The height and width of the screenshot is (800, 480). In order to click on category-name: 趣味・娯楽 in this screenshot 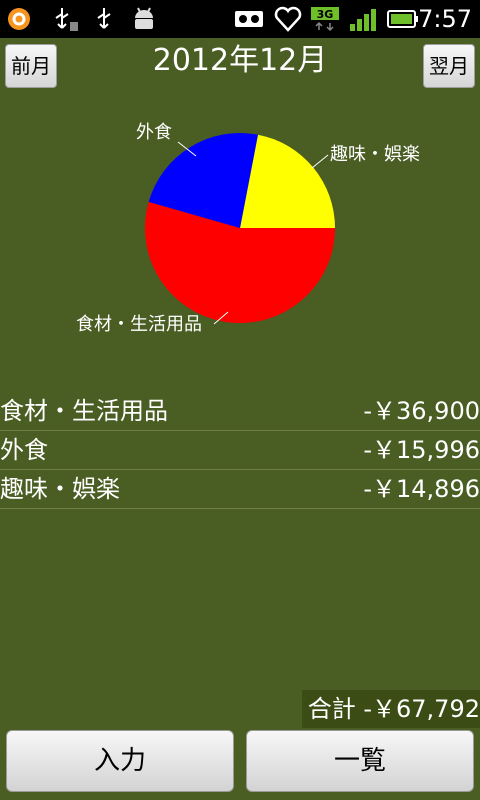, I will do `click(60, 489)`.